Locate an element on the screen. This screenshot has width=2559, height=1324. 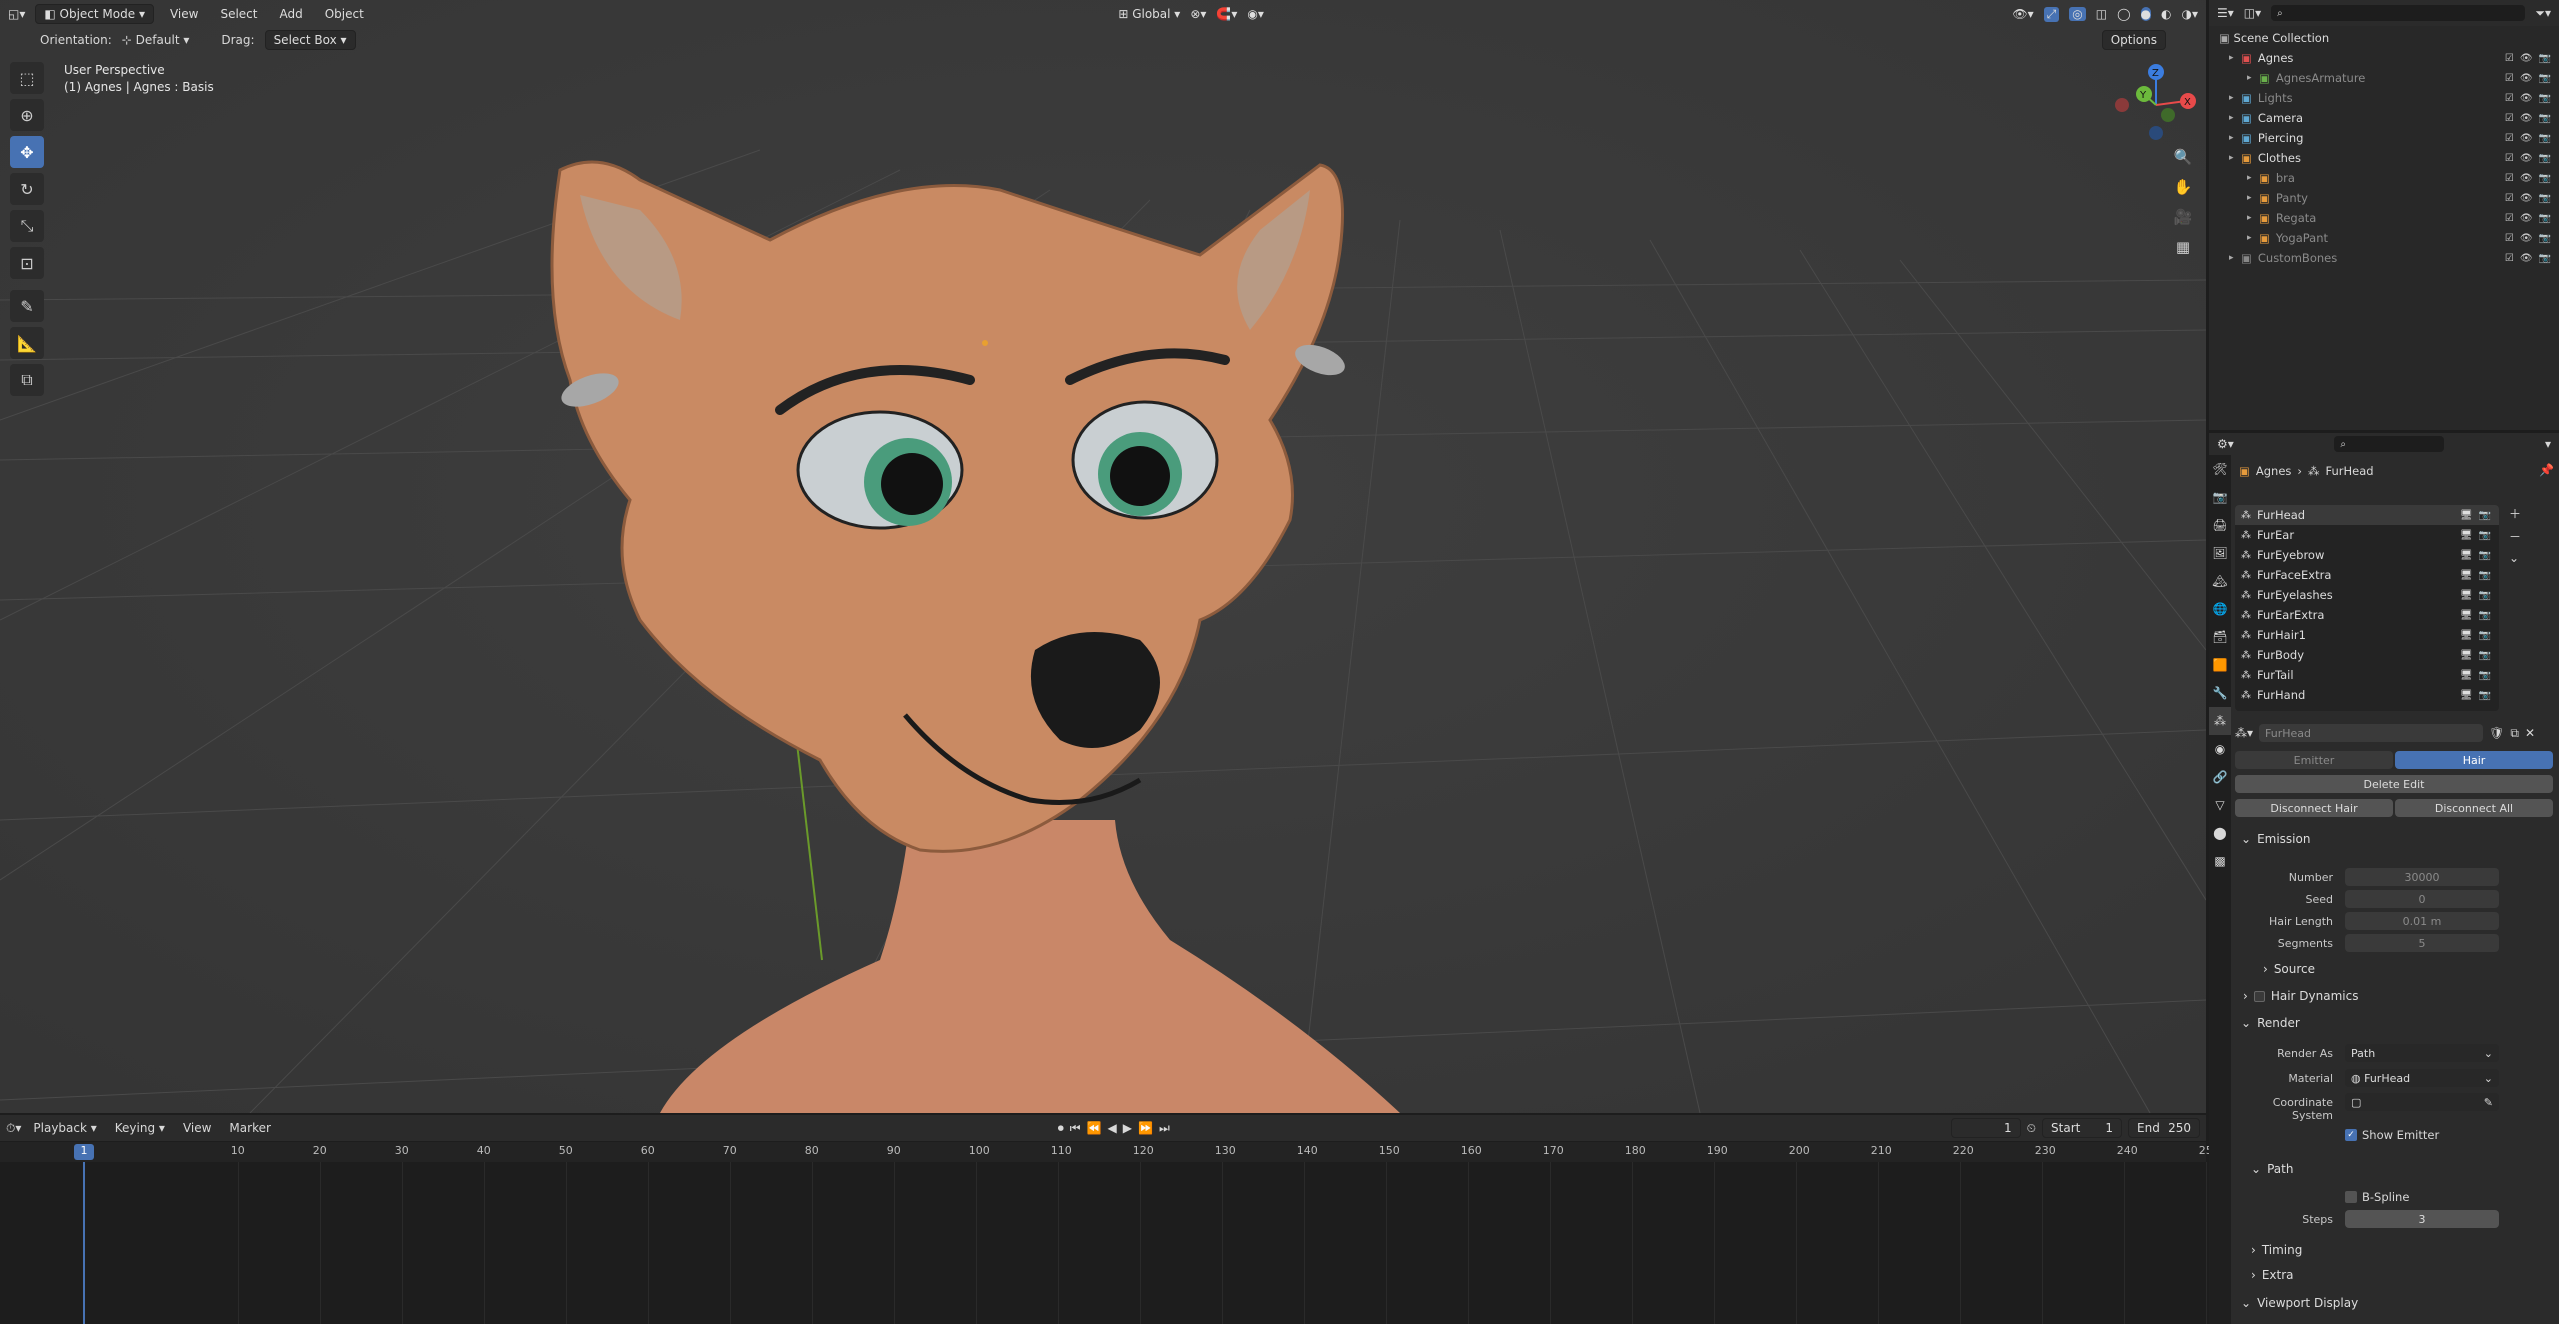
steps-field: 3 is located at coordinates (2422, 1219).